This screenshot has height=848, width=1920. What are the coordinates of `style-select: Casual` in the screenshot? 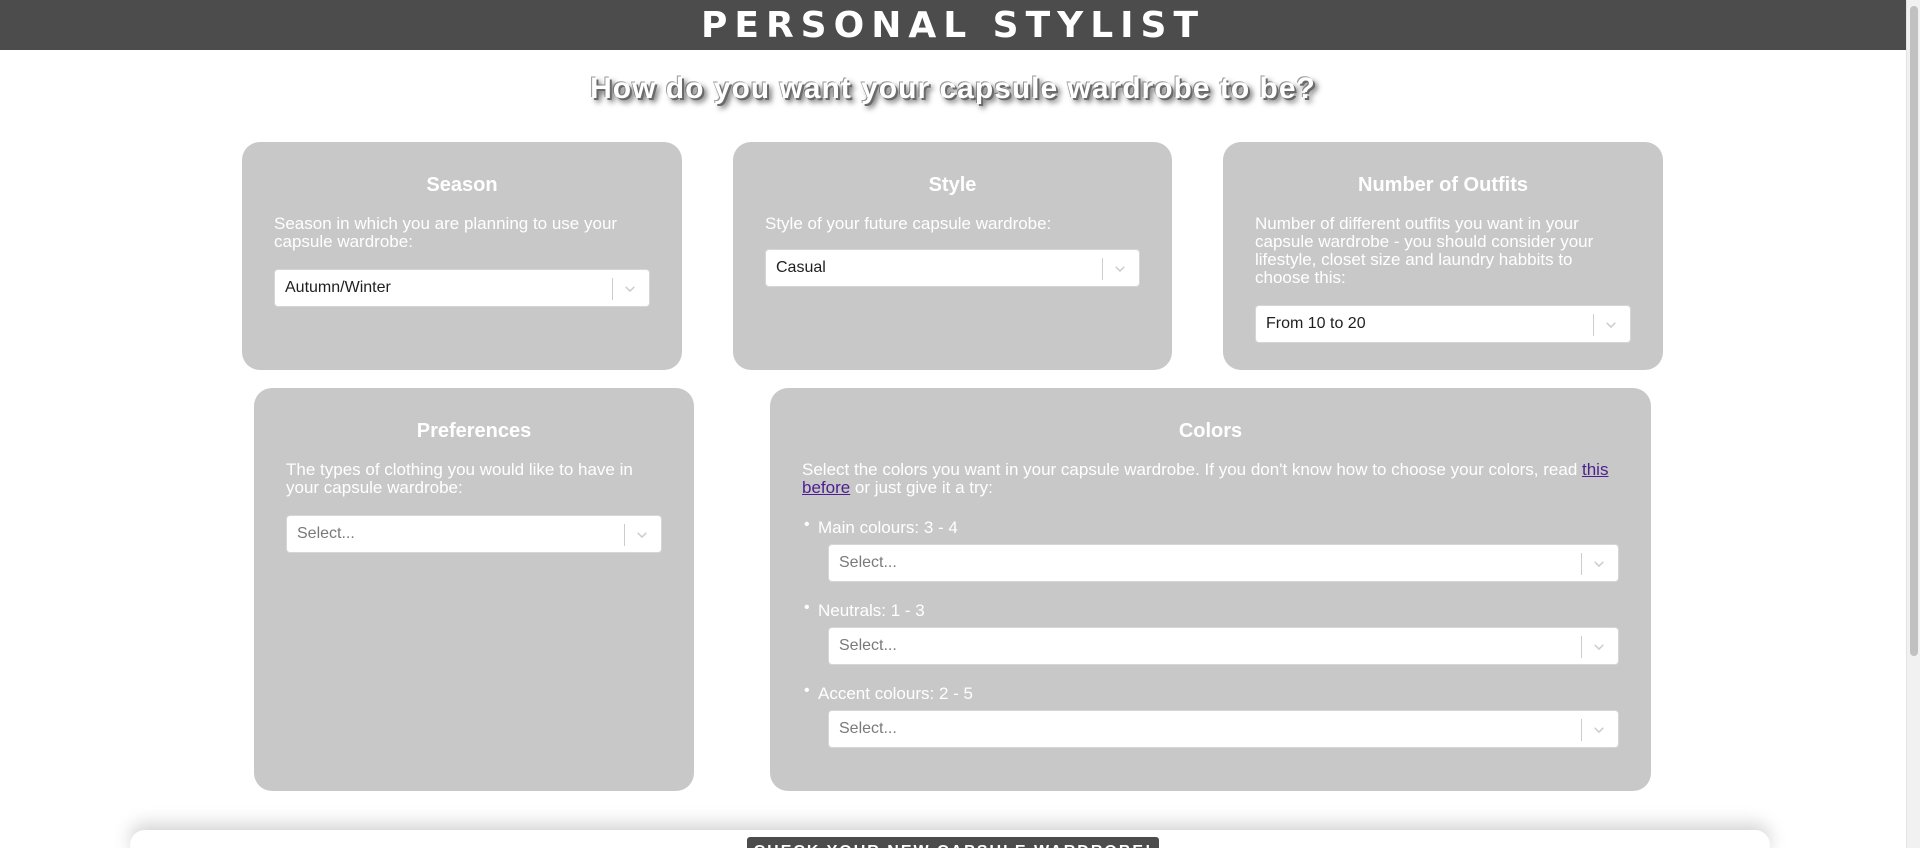 It's located at (952, 268).